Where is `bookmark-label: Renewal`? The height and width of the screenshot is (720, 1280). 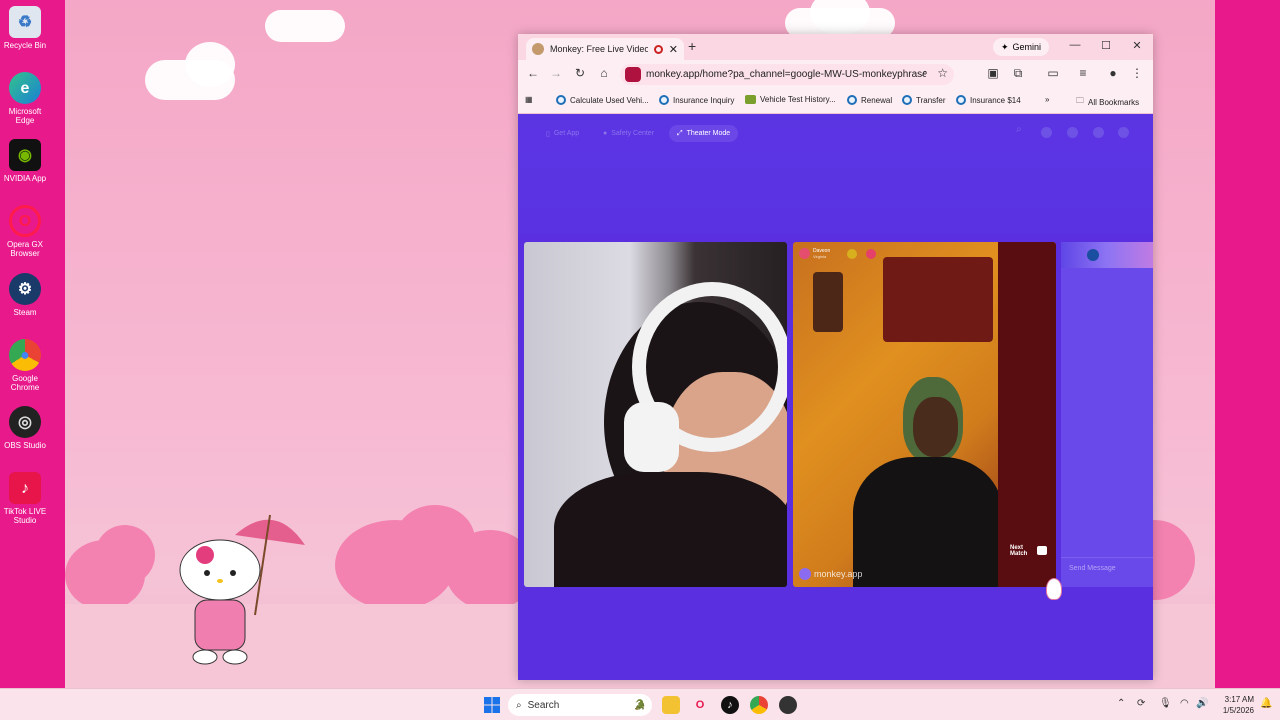 bookmark-label: Renewal is located at coordinates (877, 100).